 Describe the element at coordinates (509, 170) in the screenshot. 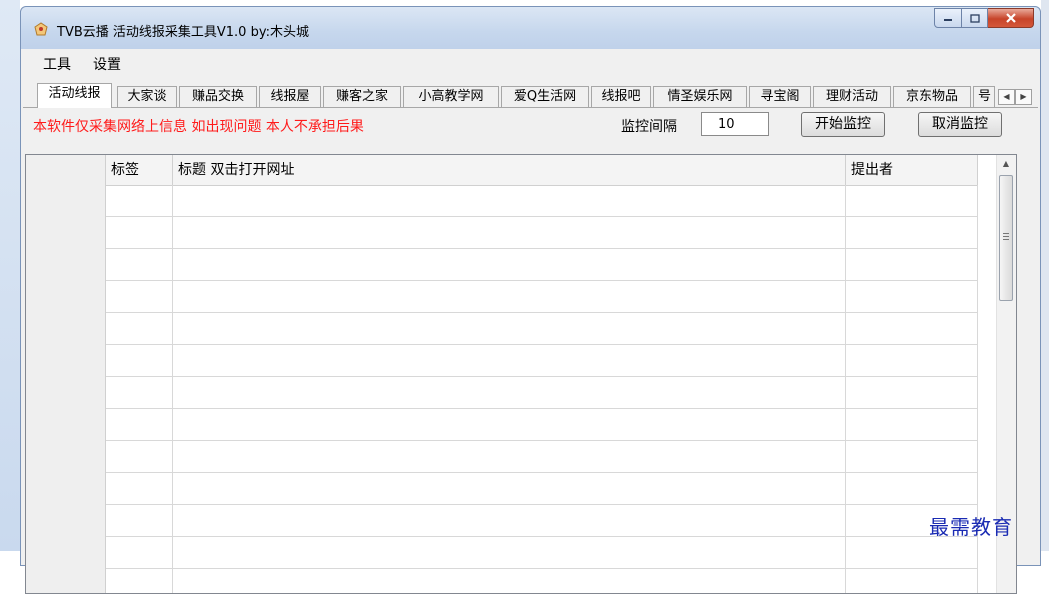

I see `column-header-title: 标题 双击打开网址` at that location.